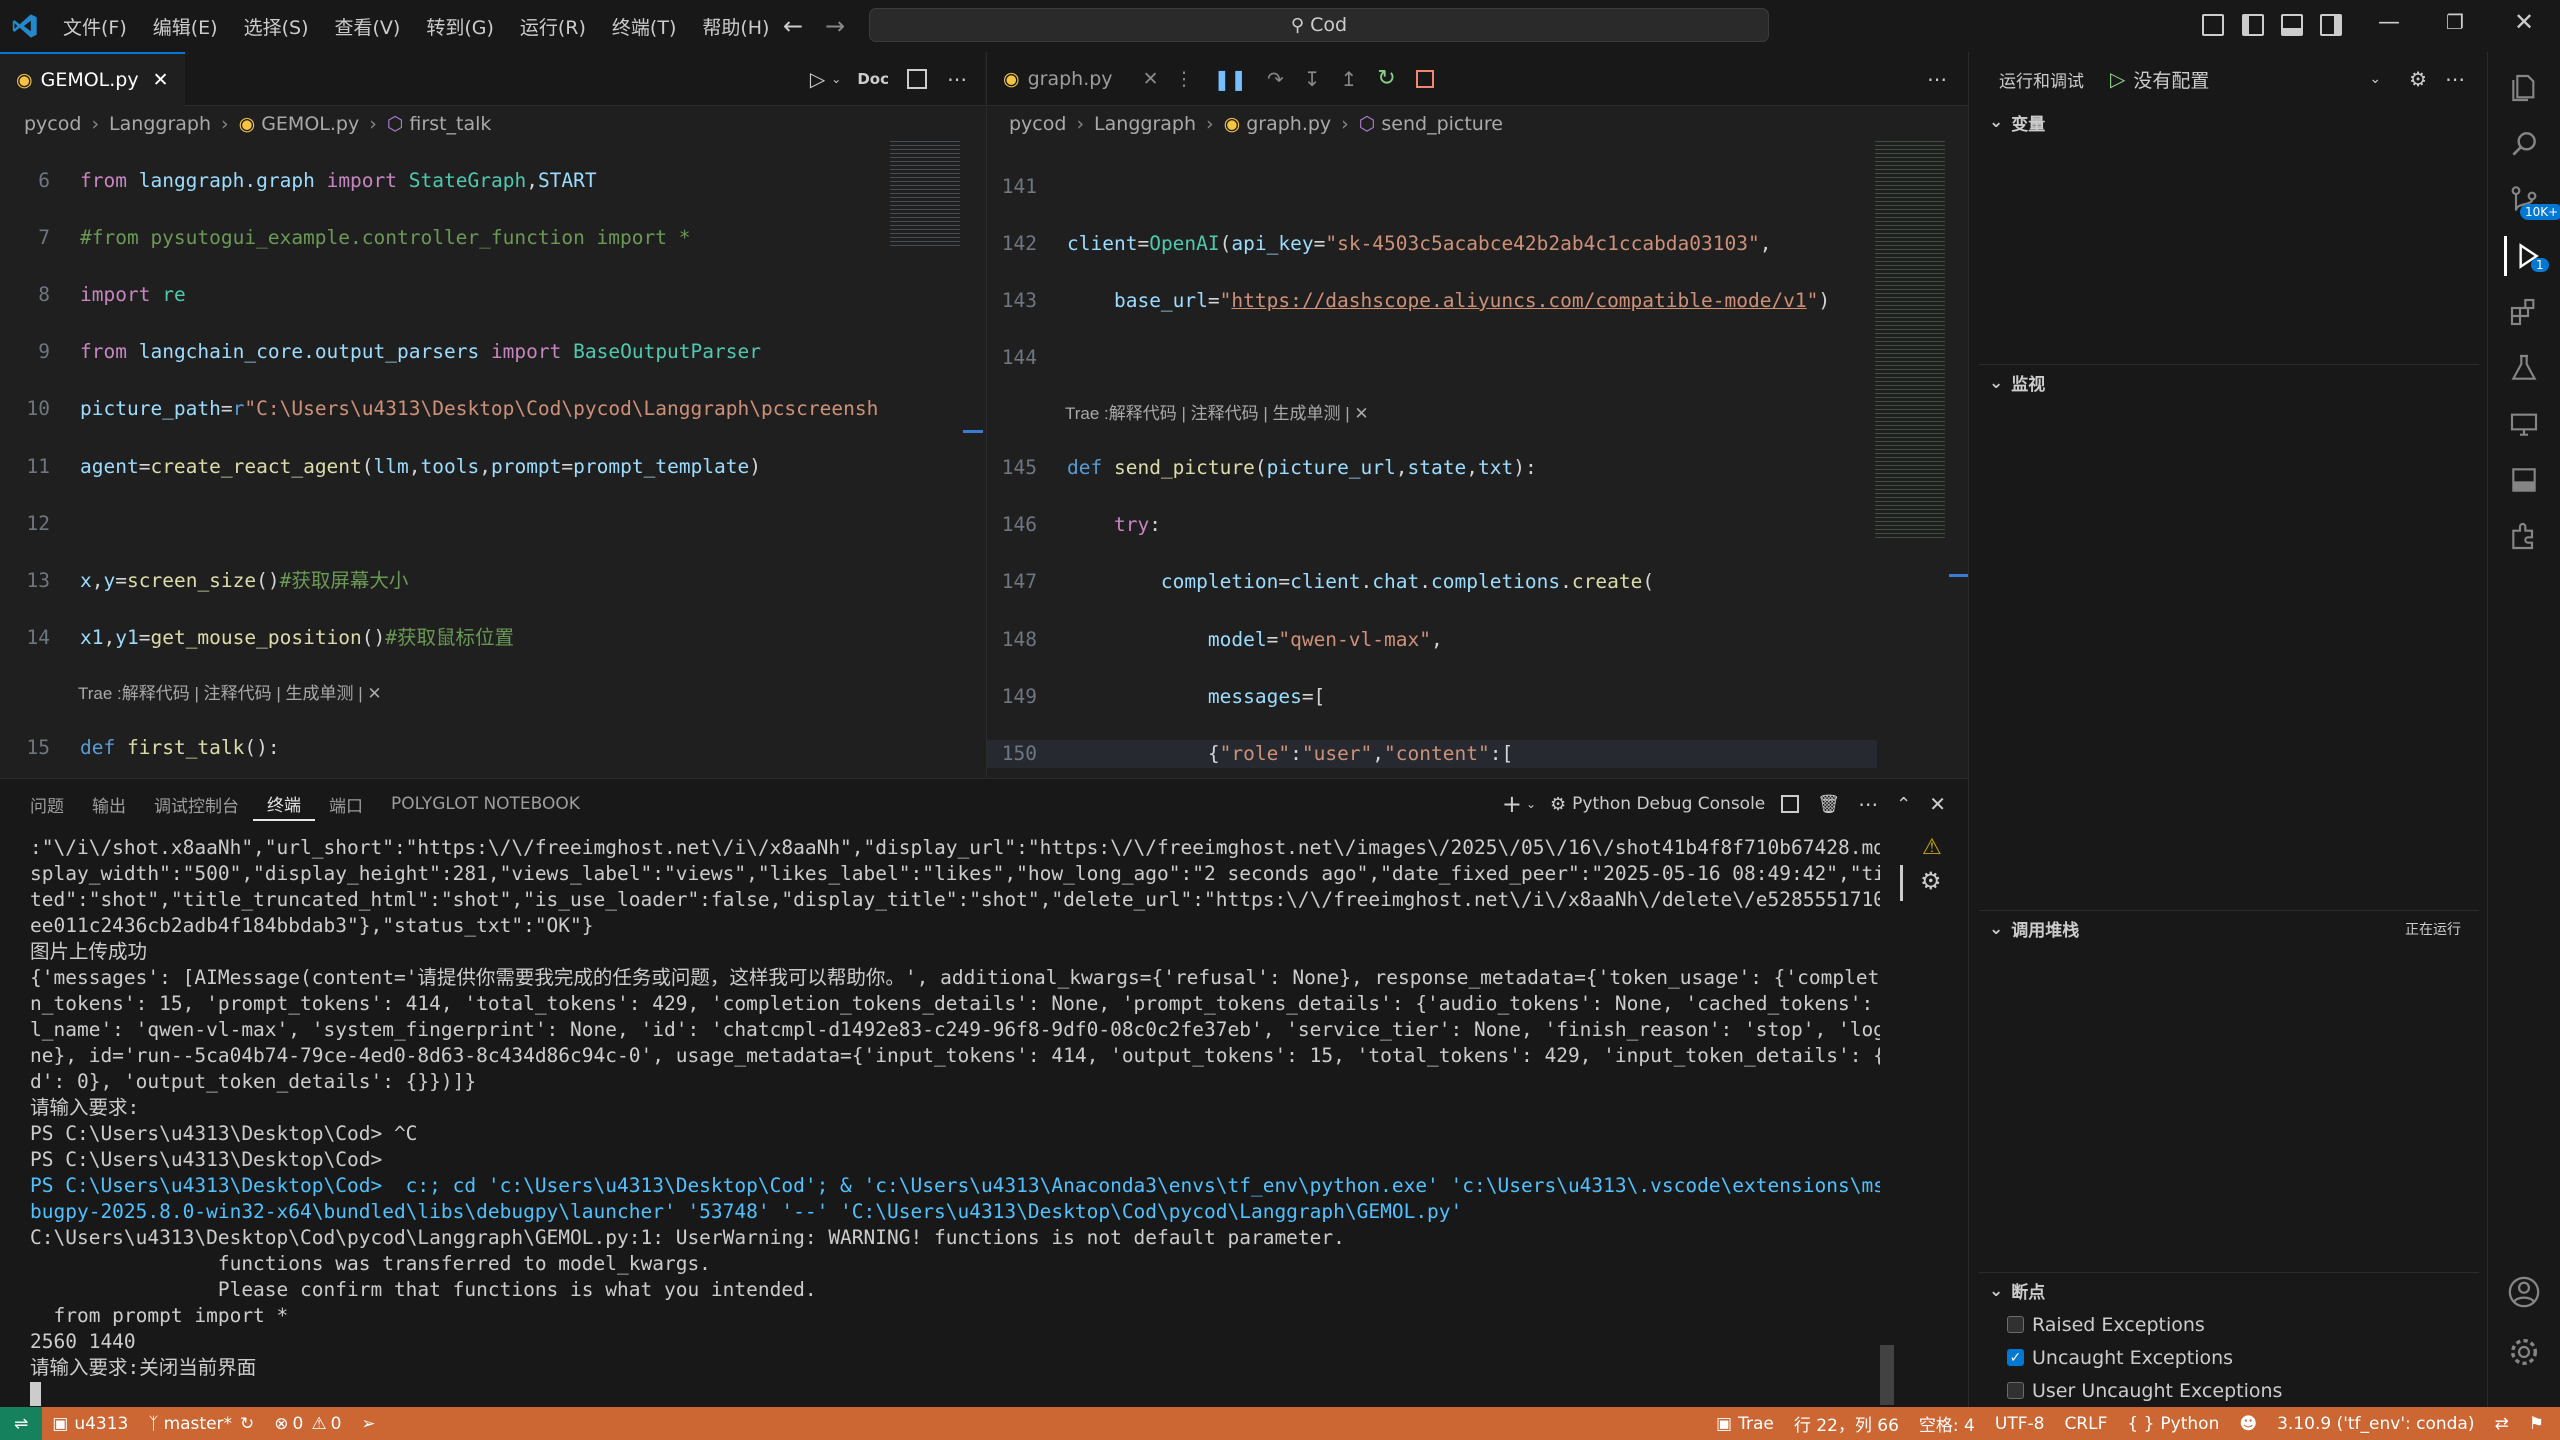 The height and width of the screenshot is (1440, 2560). What do you see at coordinates (185, 26) in the screenshot?
I see `menu-edit: 编辑(E)` at bounding box center [185, 26].